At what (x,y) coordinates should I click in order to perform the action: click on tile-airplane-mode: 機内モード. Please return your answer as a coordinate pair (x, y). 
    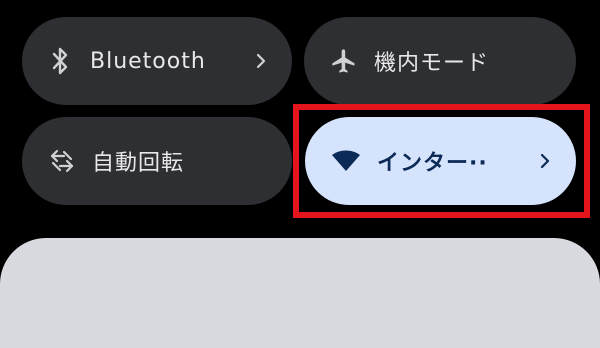
    Looking at the image, I should click on (440, 61).